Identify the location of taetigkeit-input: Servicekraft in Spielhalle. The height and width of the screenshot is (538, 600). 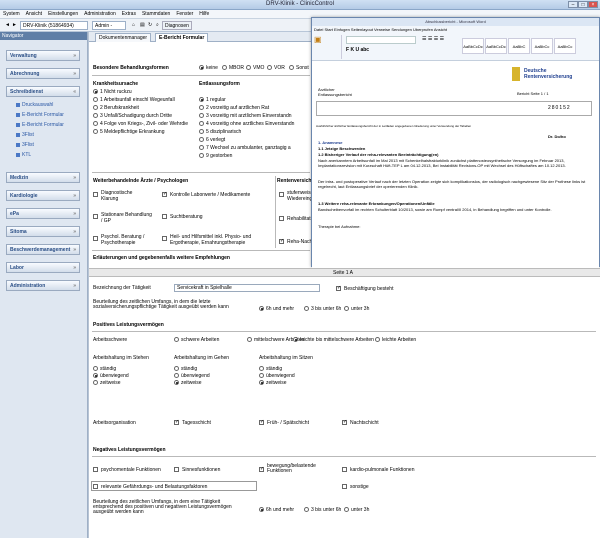
(247, 288).